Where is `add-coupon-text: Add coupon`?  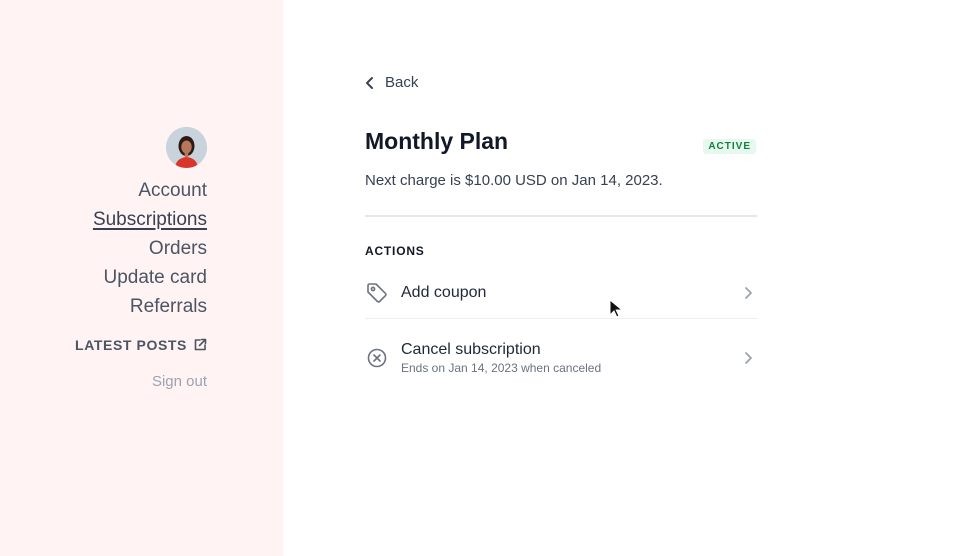
add-coupon-text: Add coupon is located at coordinates (571, 293).